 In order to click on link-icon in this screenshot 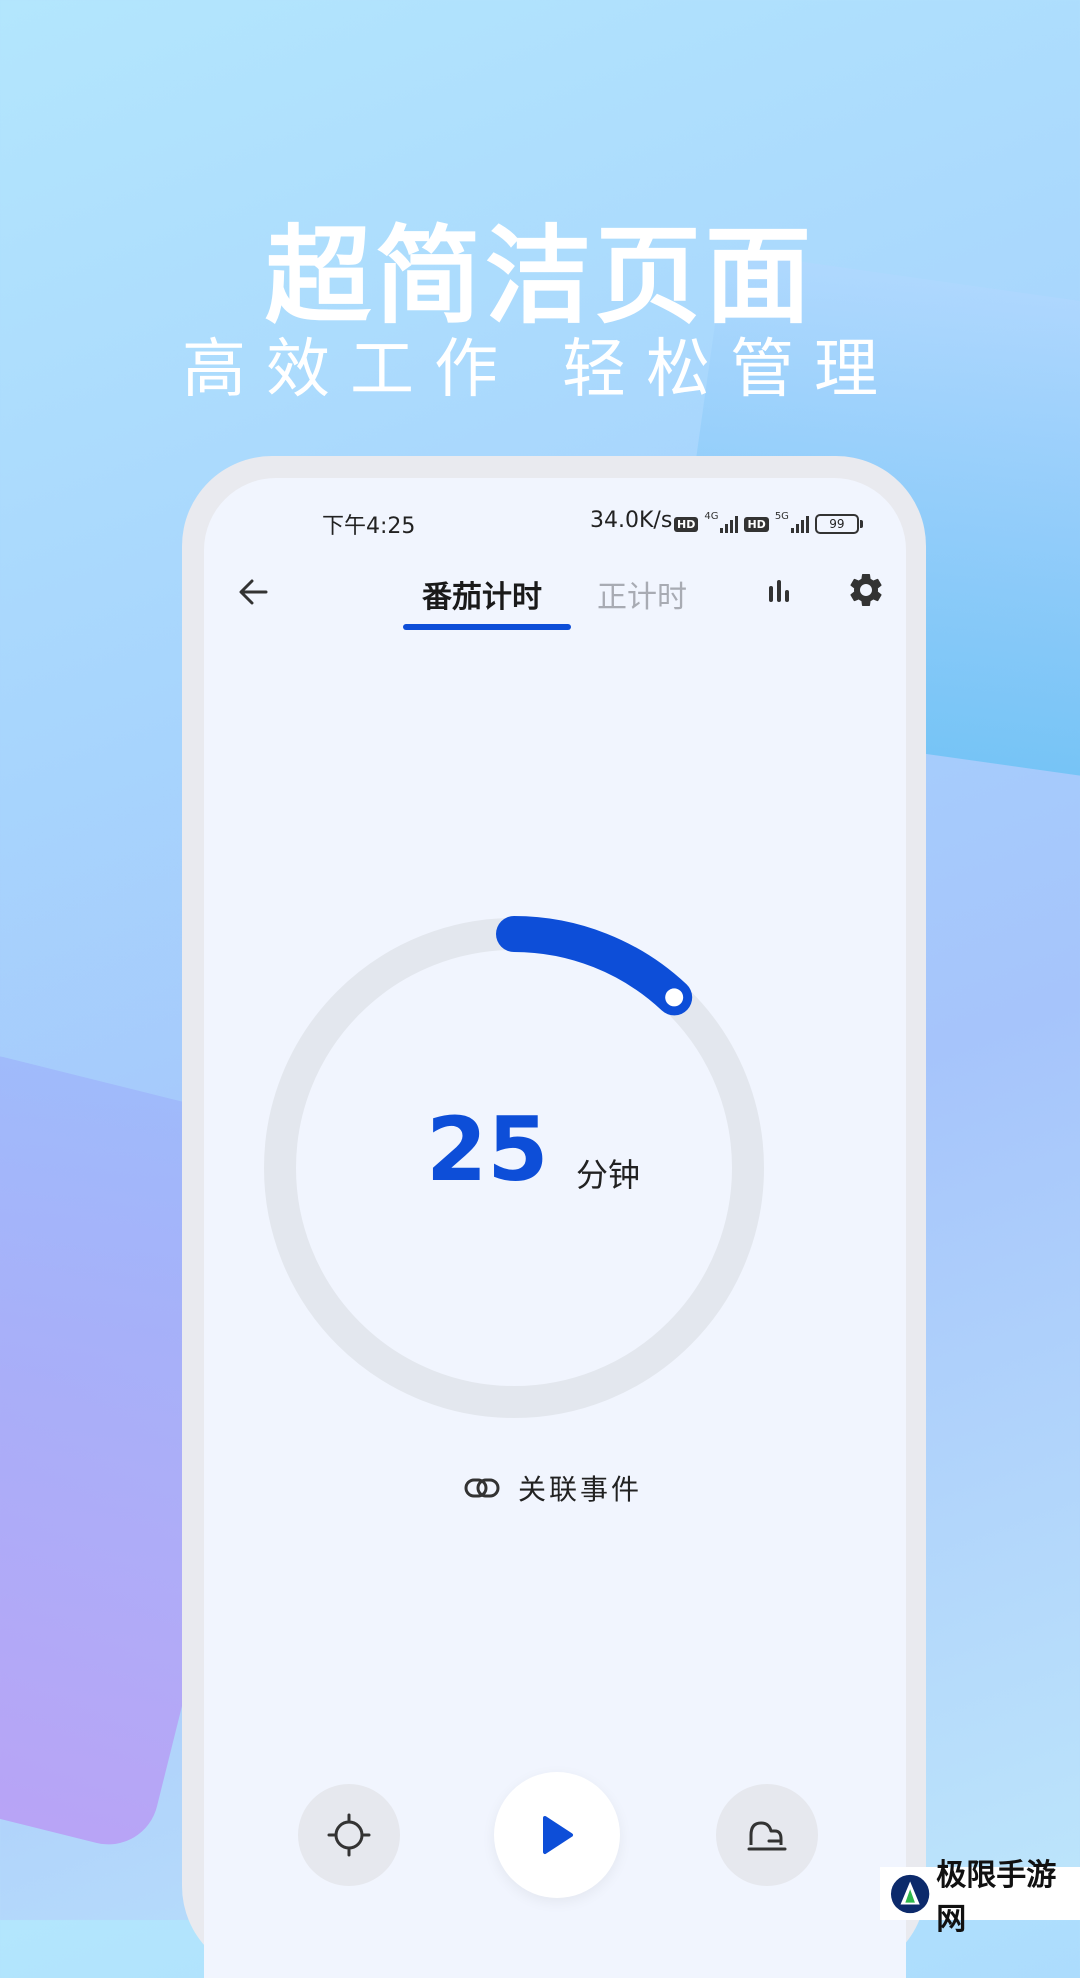, I will do `click(482, 1488)`.